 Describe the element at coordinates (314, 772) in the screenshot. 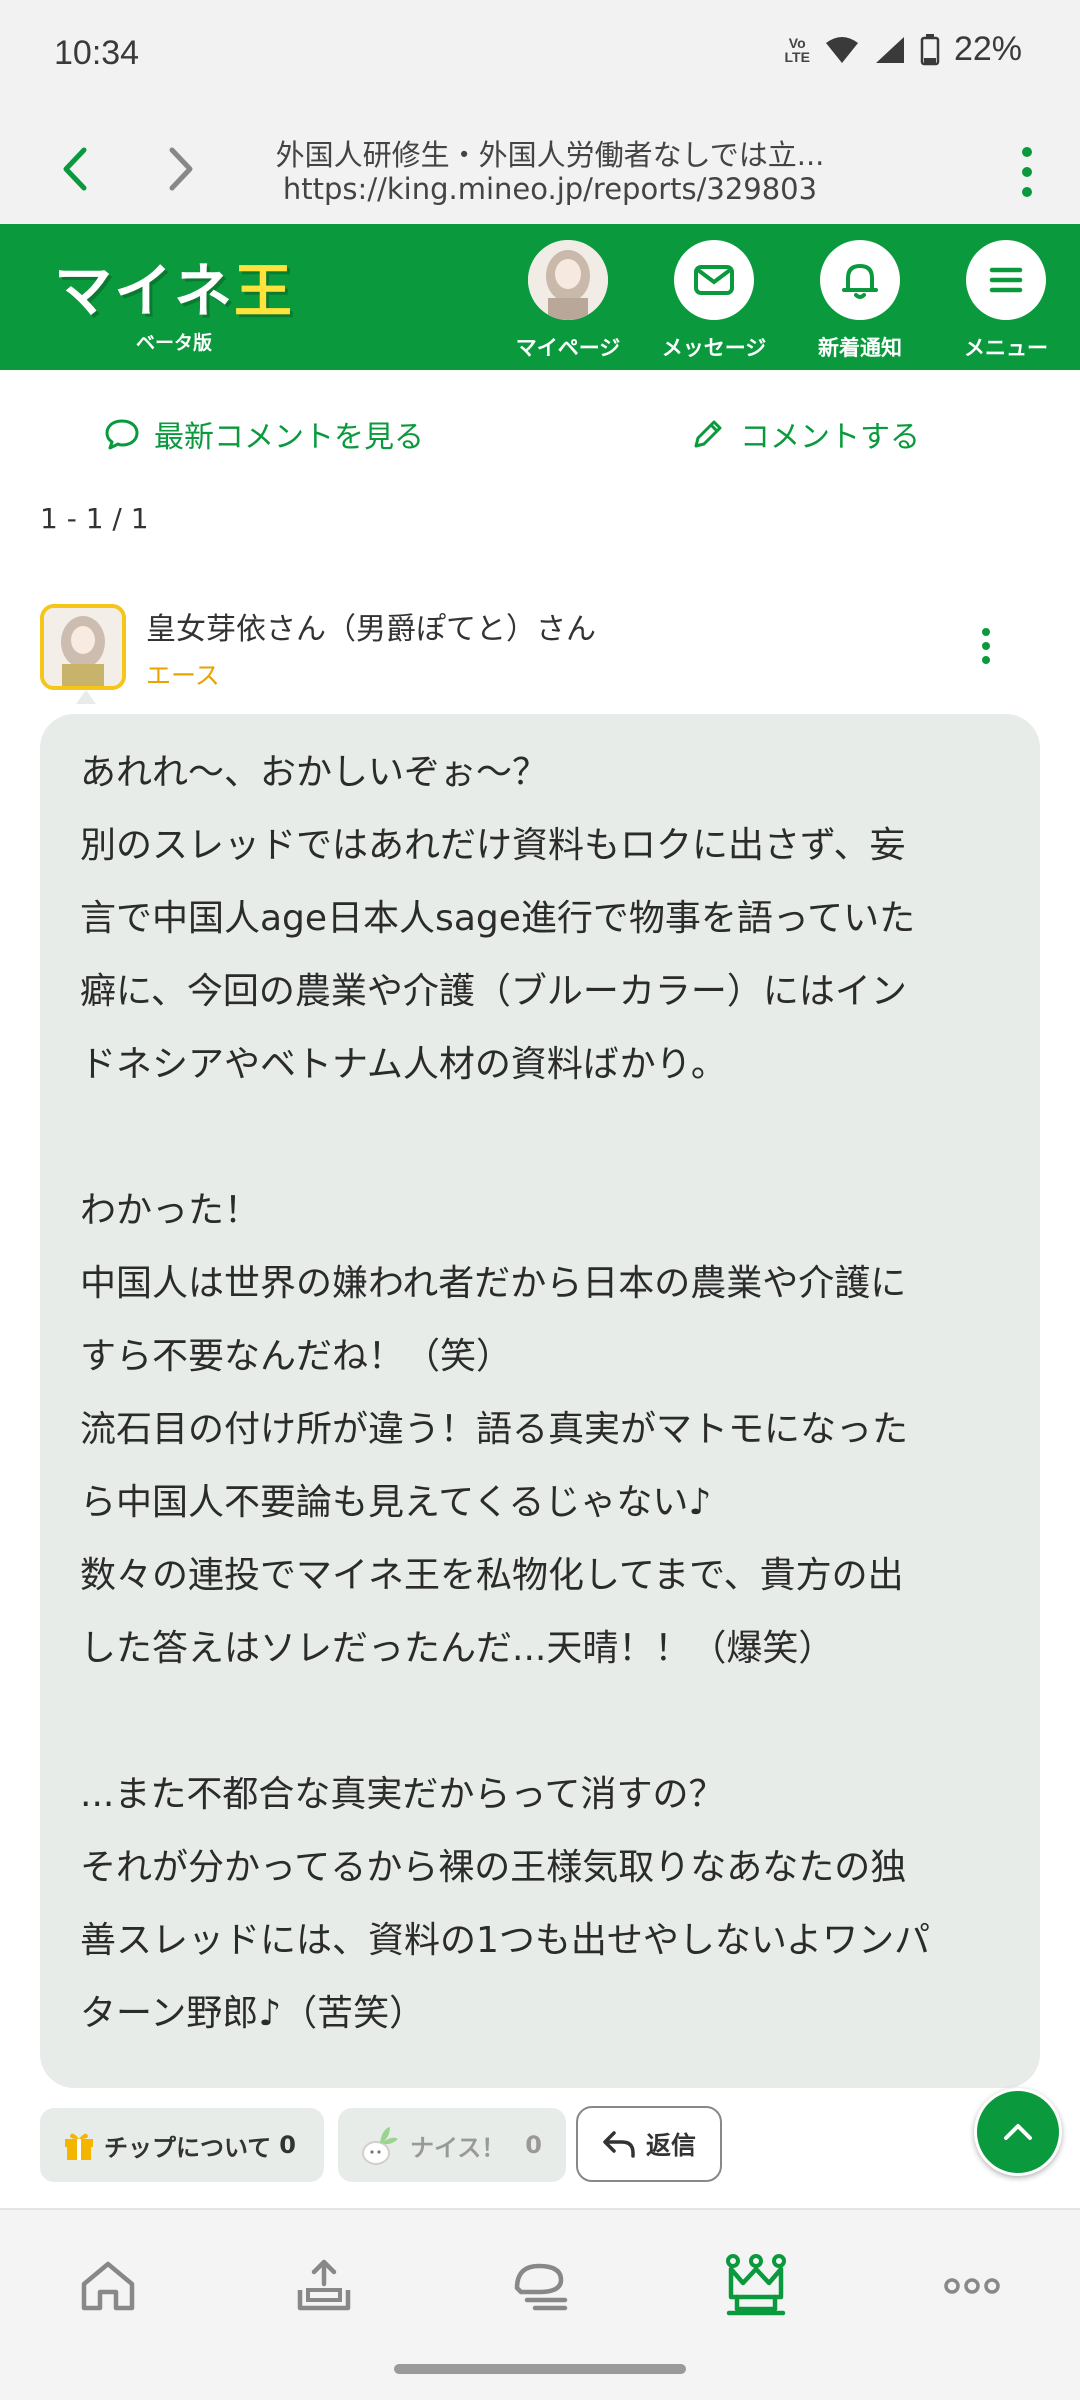

I see `comment-line: あれれ〜、おかしいぞぉ〜？` at that location.